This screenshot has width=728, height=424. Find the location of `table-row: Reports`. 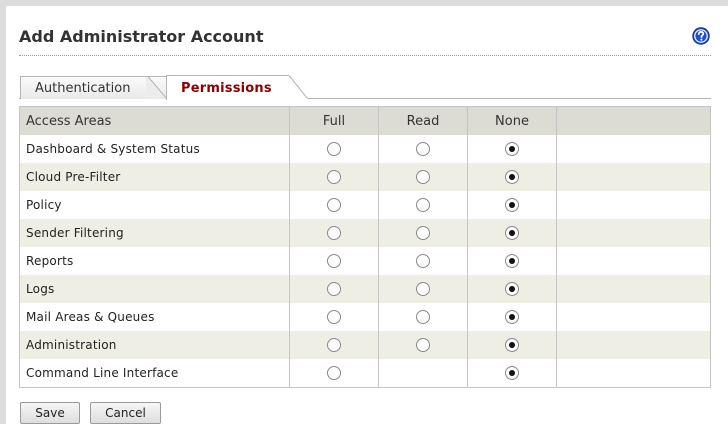

table-row: Reports is located at coordinates (365, 261).